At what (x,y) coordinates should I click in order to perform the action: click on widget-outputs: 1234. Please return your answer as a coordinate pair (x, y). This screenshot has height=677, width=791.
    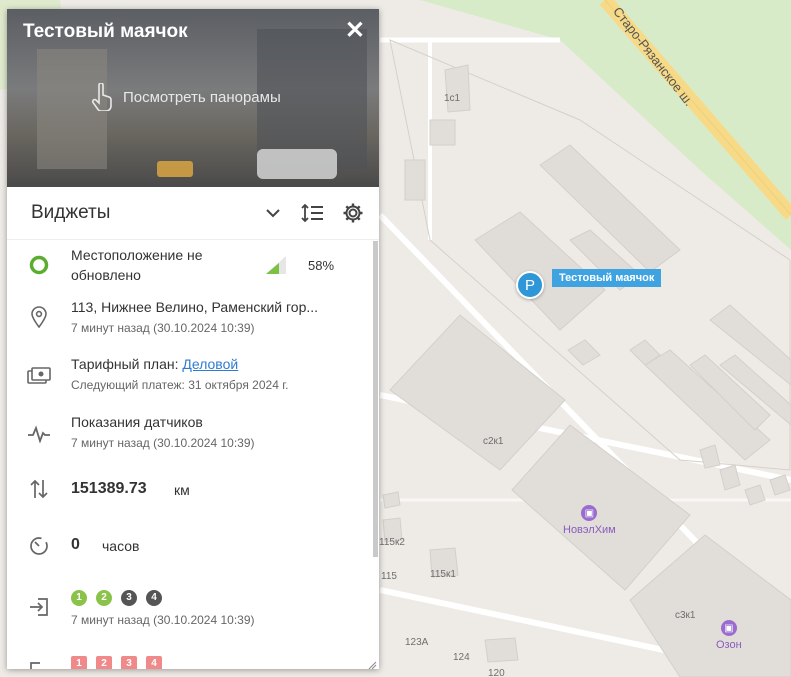
    Looking at the image, I should click on (190, 661).